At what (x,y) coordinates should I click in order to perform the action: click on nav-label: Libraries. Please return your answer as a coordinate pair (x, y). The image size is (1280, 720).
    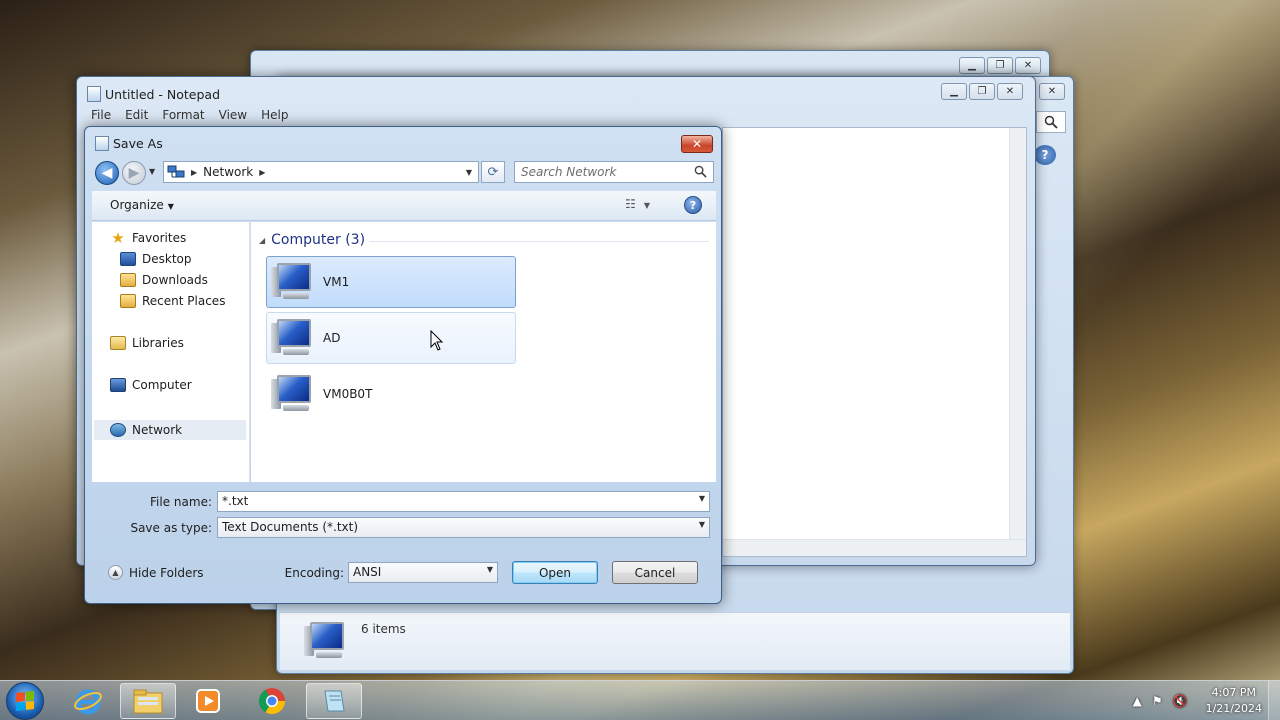
    Looking at the image, I should click on (158, 343).